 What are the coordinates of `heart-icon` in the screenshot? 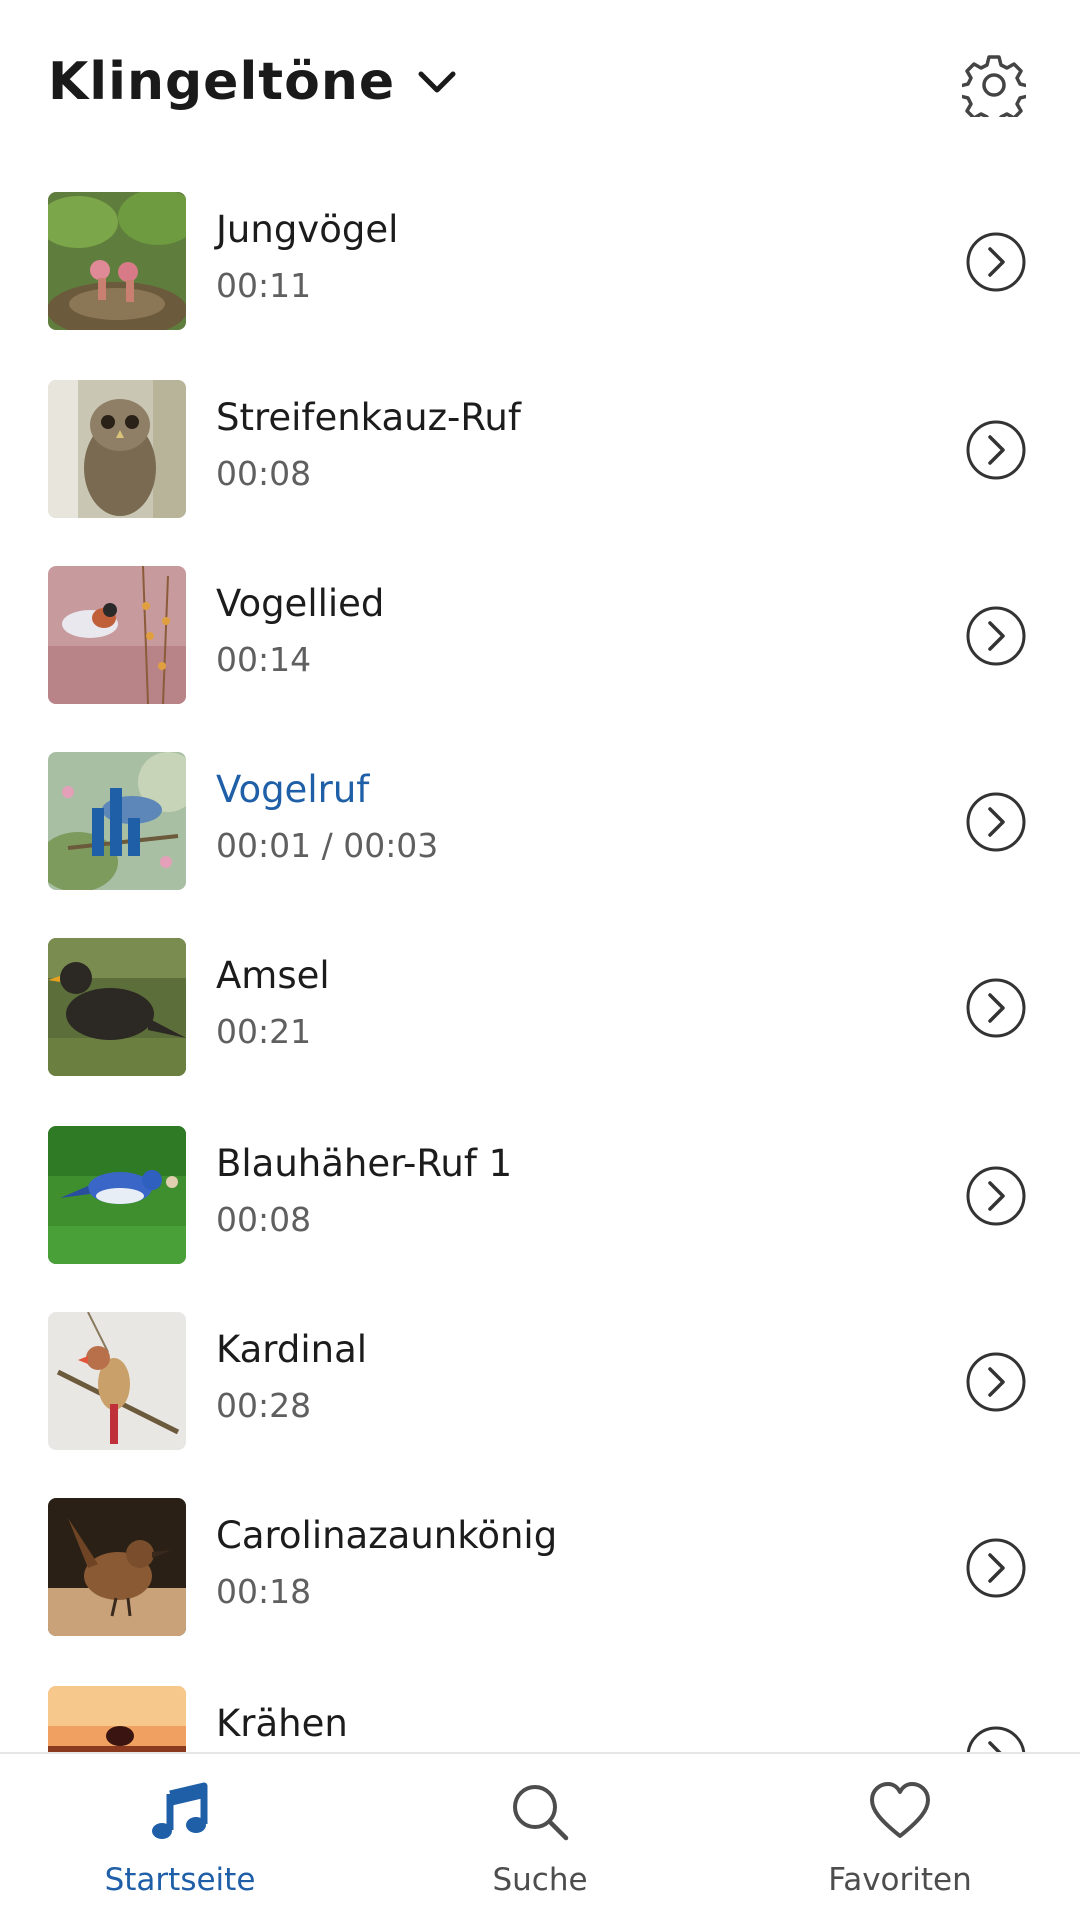 It's located at (900, 1810).